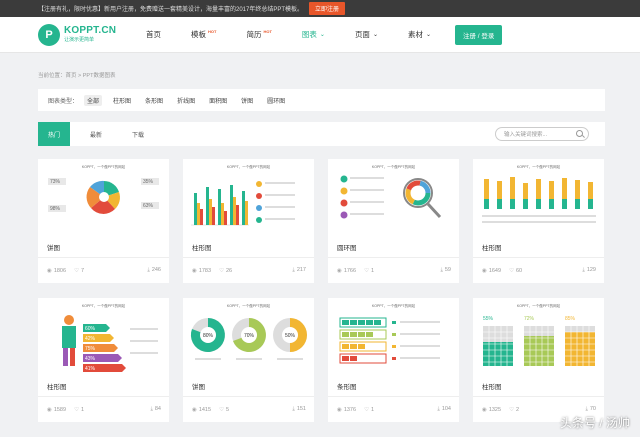 The image size is (640, 437). Describe the element at coordinates (205, 270) in the screenshot. I see `view-count: 1783` at that location.